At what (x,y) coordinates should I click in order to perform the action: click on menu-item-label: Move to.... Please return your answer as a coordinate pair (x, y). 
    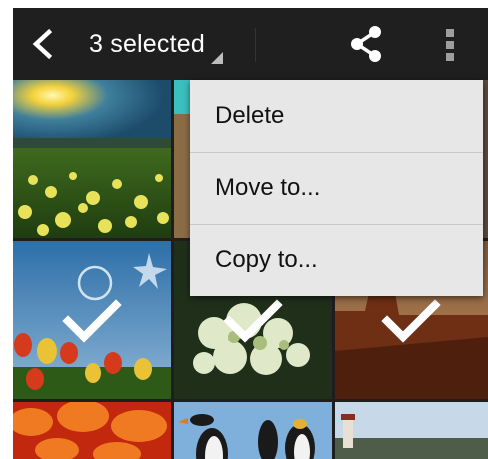
    Looking at the image, I should click on (268, 187).